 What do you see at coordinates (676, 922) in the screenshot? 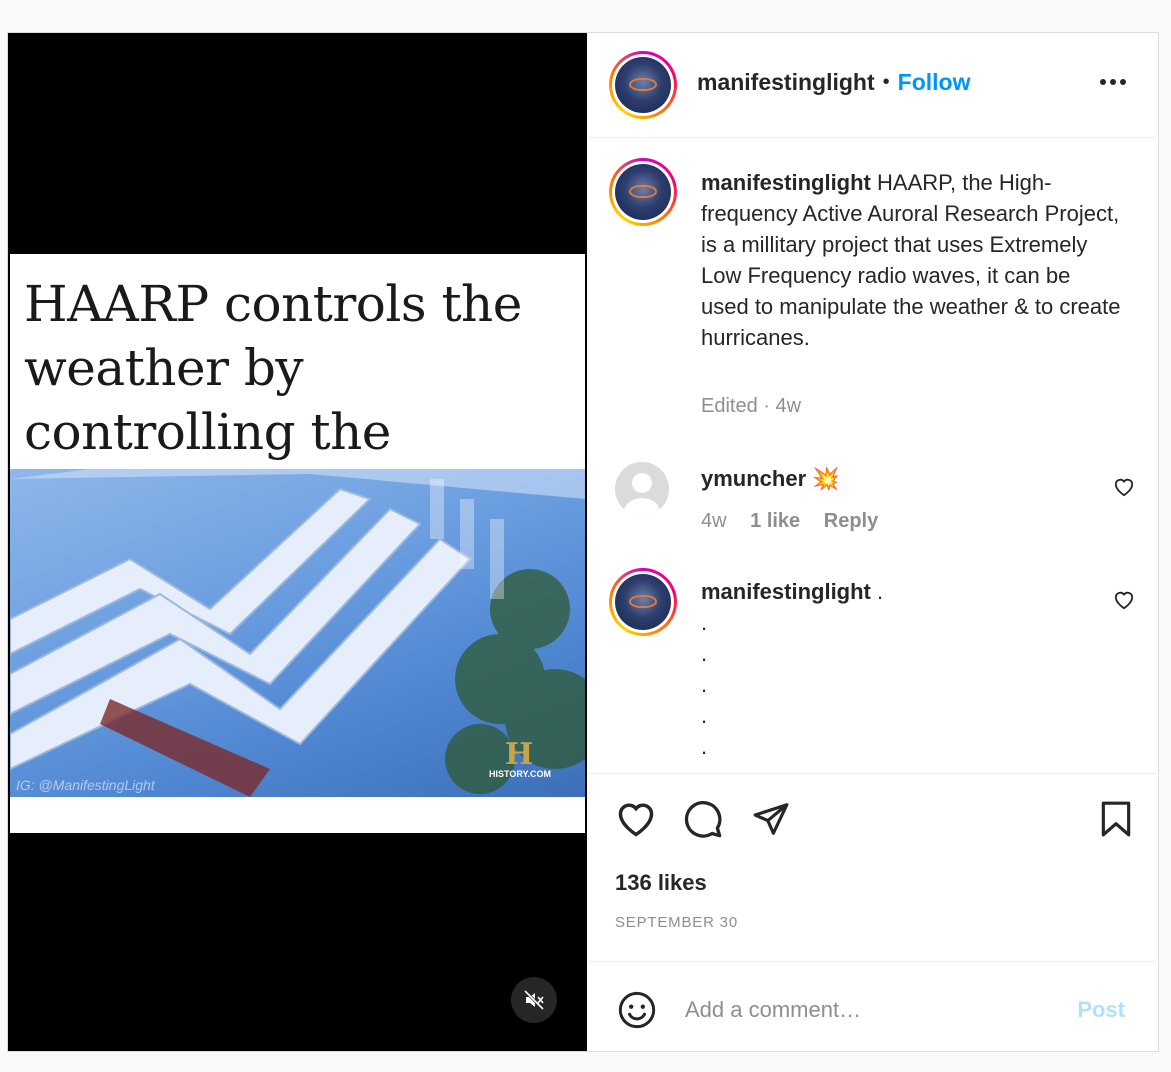
I see `post-date: SEPTEMBER 30` at bounding box center [676, 922].